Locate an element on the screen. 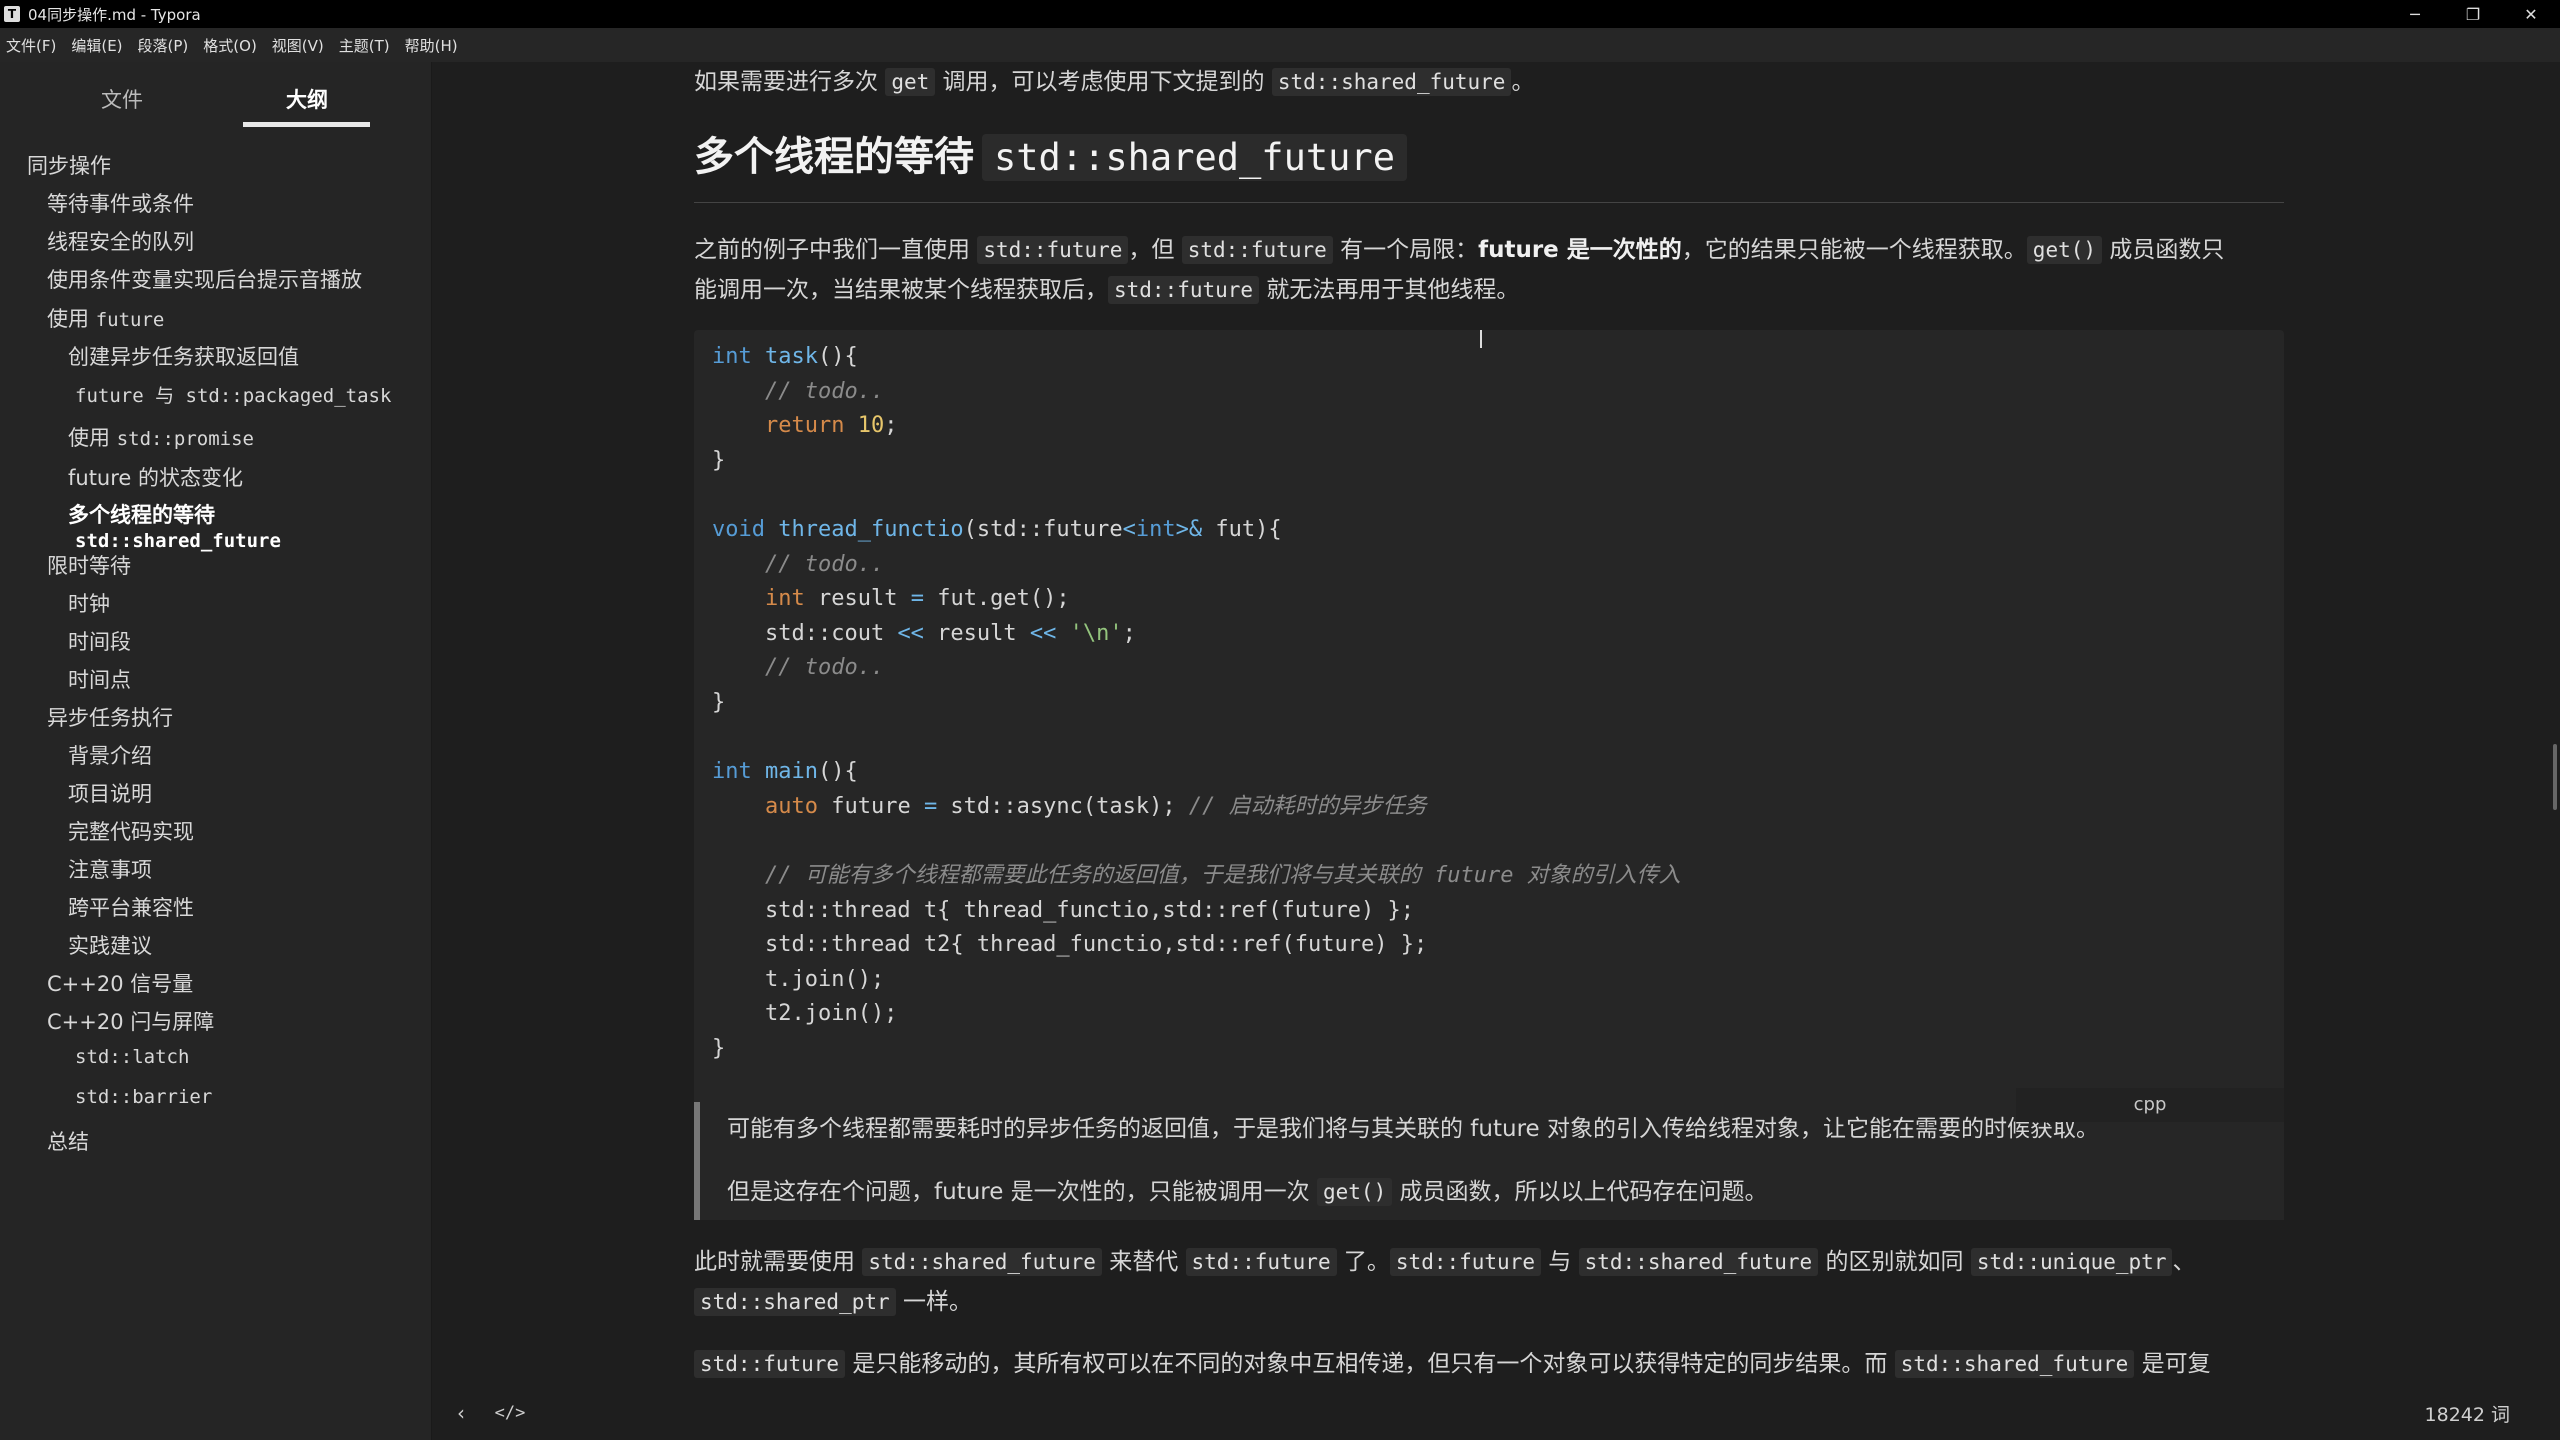 This screenshot has height=1440, width=2560. outline-item-label: 完整代码实现 is located at coordinates (131, 832).